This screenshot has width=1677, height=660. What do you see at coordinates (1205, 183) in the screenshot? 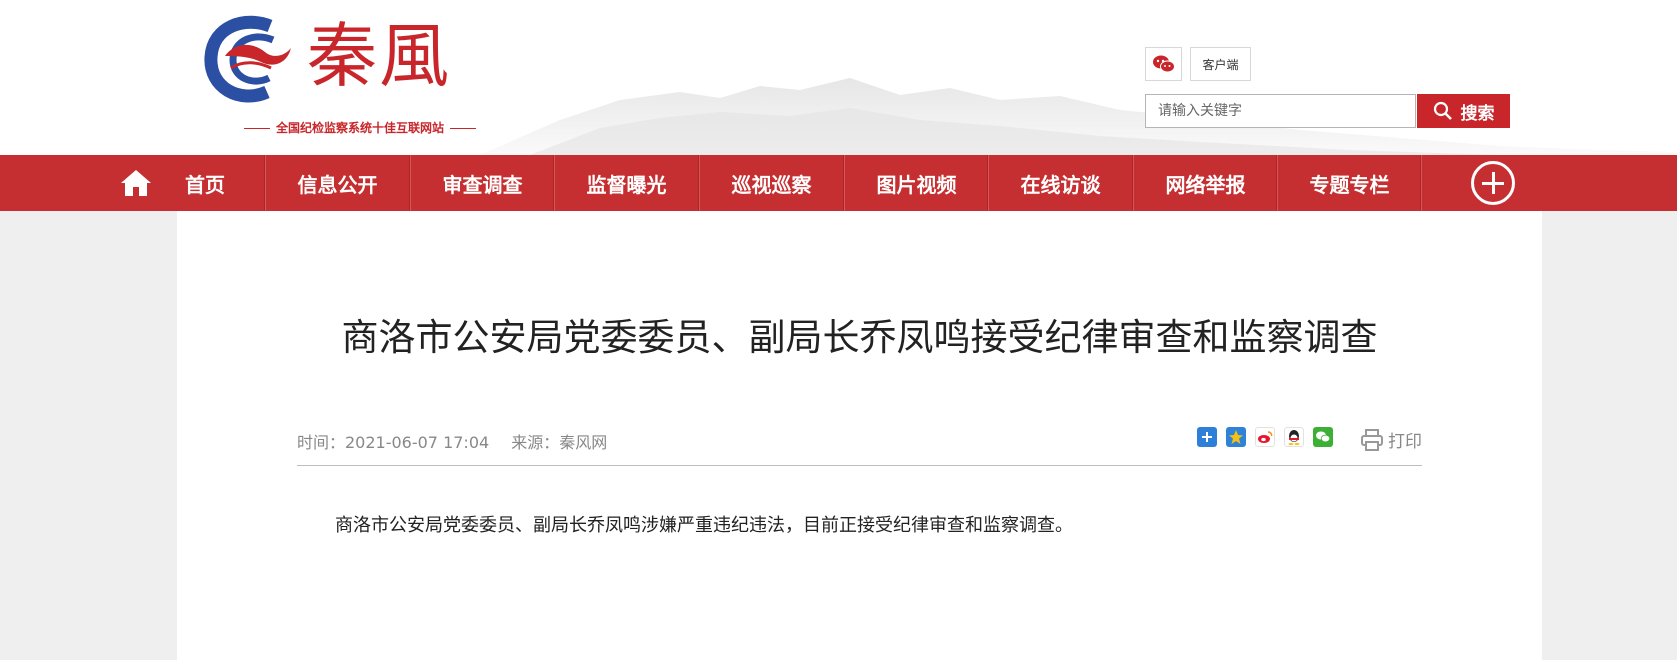
I see `nav-item-report: 网络举报` at bounding box center [1205, 183].